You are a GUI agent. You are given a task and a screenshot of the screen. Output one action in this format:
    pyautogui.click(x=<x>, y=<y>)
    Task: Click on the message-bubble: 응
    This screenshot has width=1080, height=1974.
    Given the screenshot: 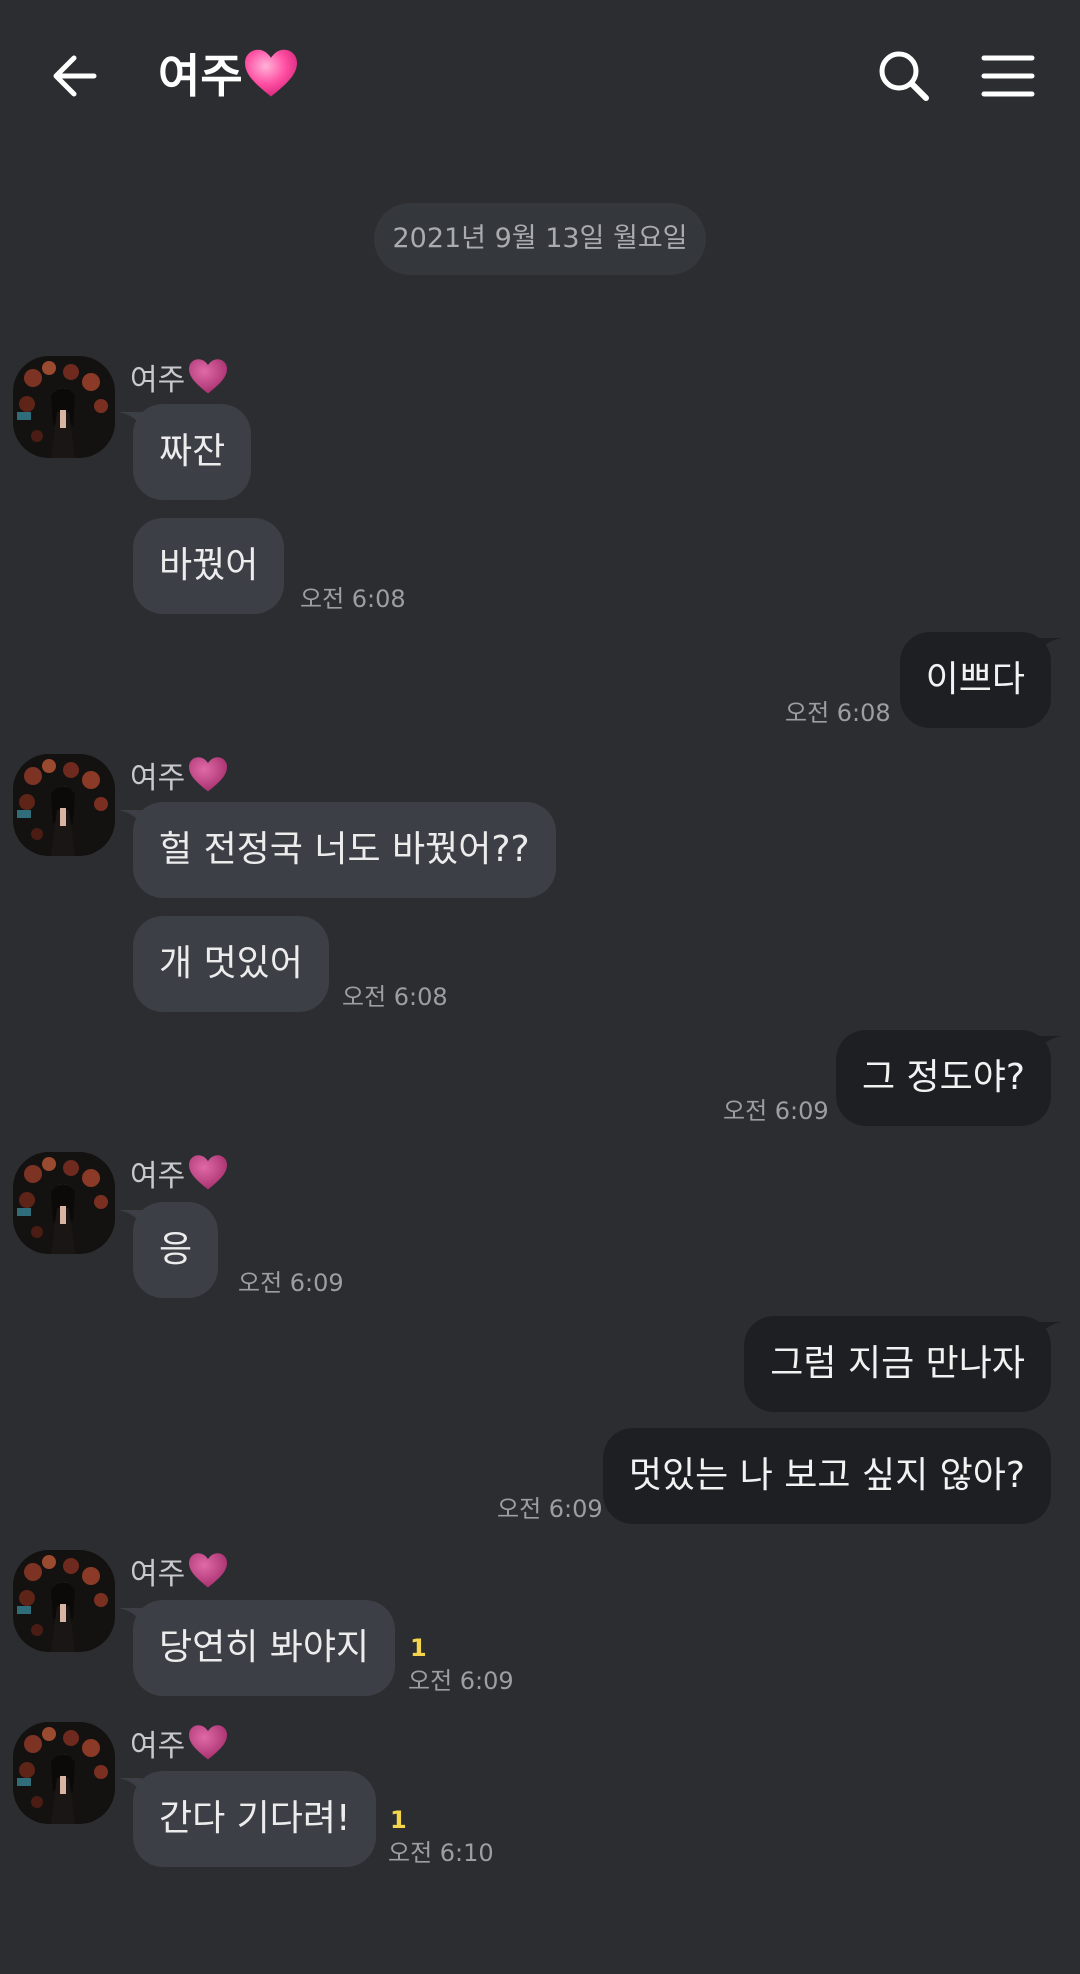 What is the action you would take?
    pyautogui.click(x=176, y=1250)
    